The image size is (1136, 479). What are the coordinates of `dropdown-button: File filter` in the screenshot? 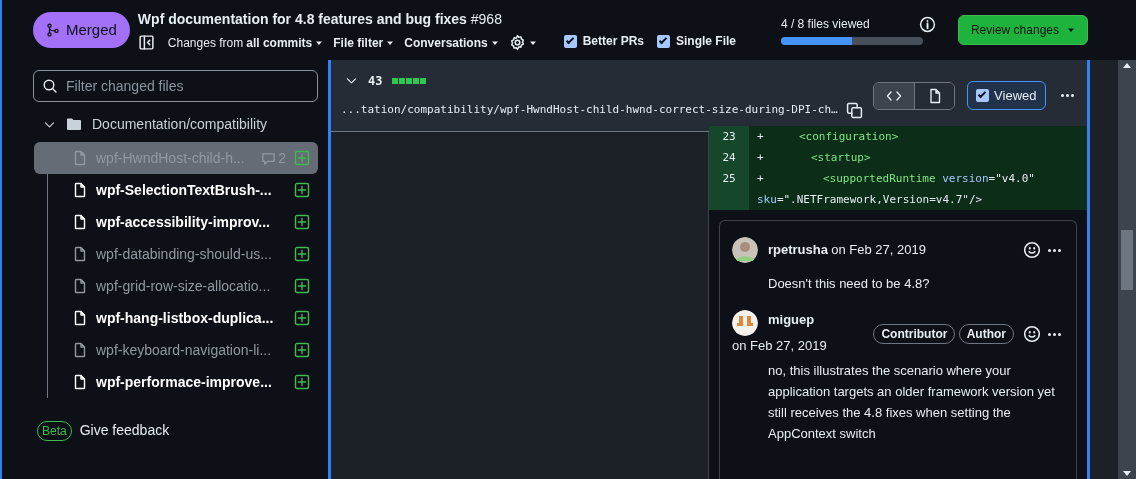 It's located at (364, 42).